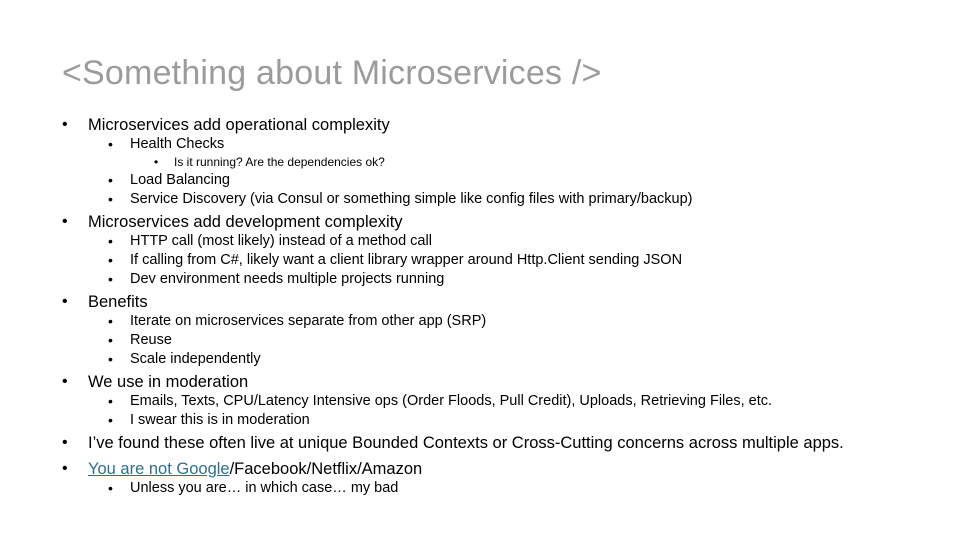 Image resolution: width=960 pixels, height=540 pixels. Describe the element at coordinates (159, 469) in the screenshot. I see `you-are-not-google-link: You are not Google` at that location.